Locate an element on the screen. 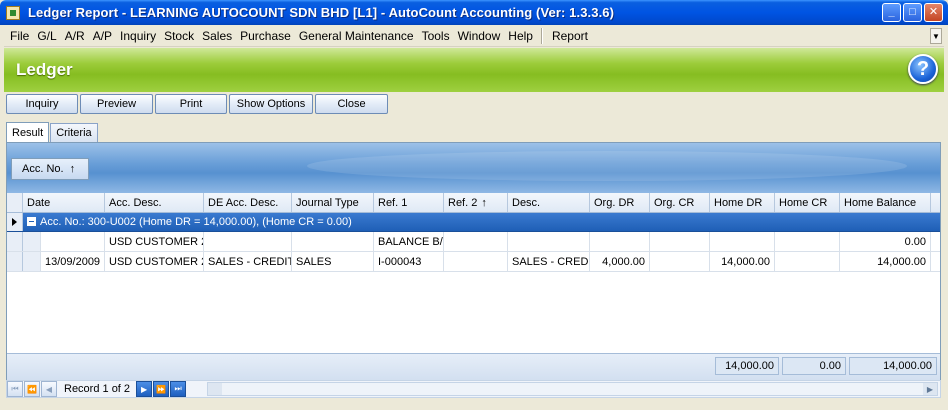 The image size is (948, 410). next-record-icon: ▶ is located at coordinates (144, 389).